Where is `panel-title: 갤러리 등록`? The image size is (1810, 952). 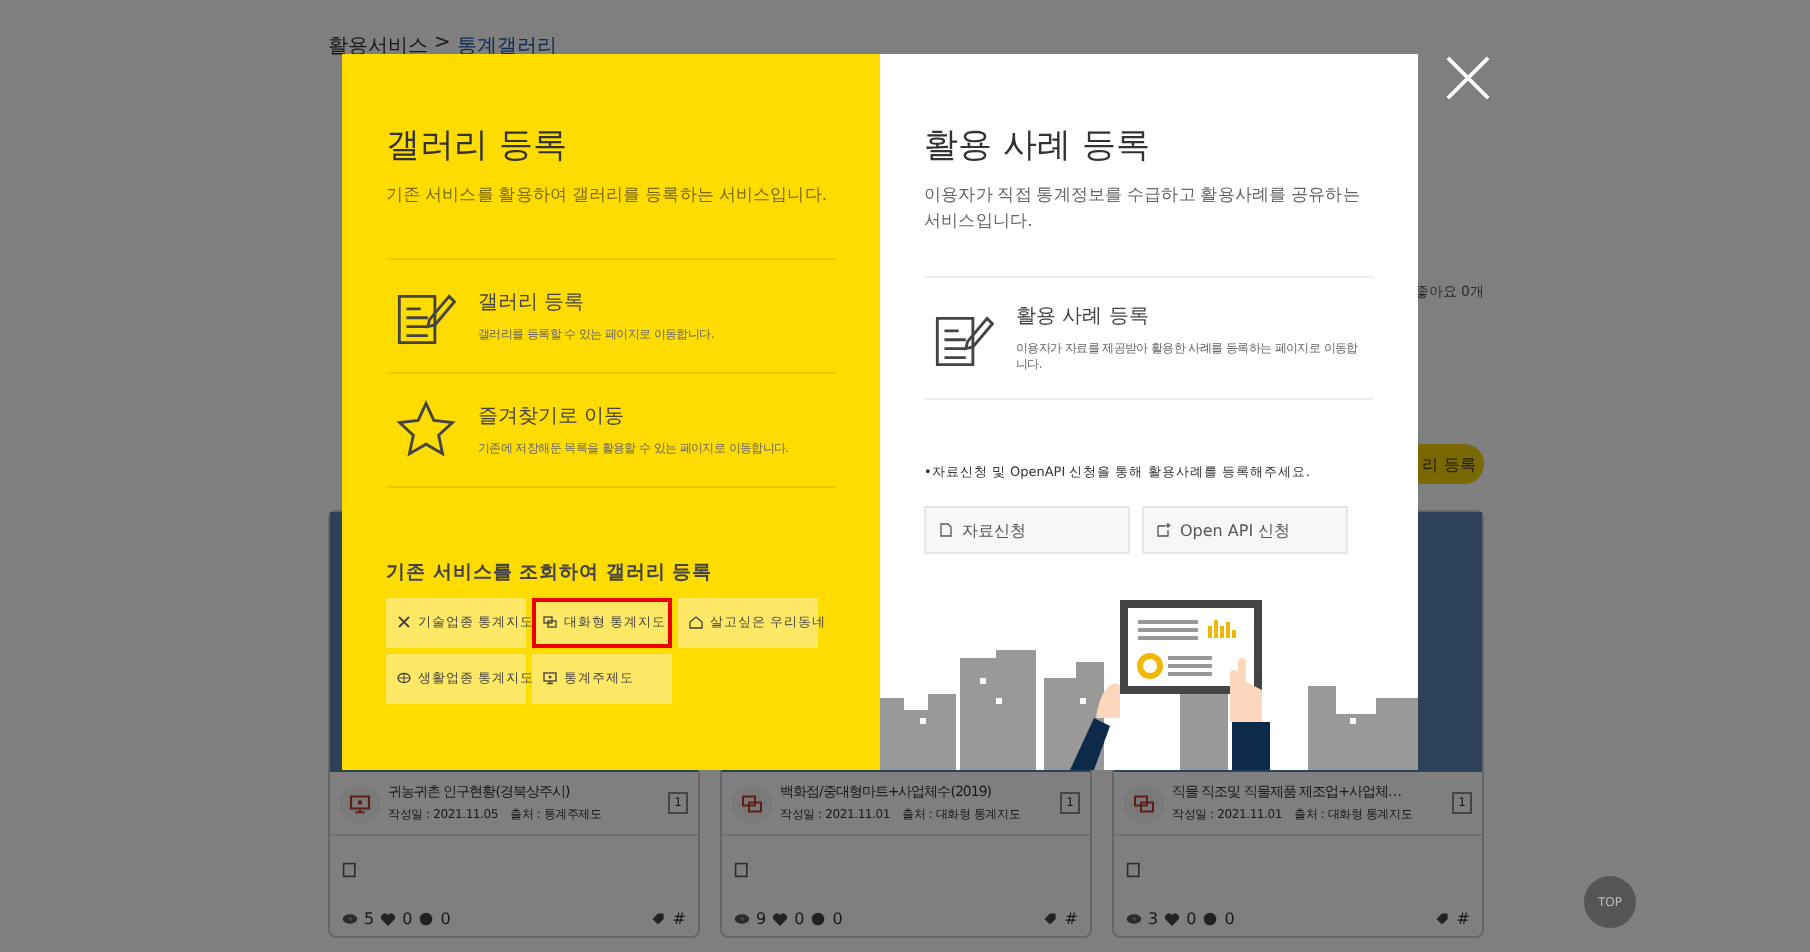
panel-title: 갤러리 등록 is located at coordinates (477, 146).